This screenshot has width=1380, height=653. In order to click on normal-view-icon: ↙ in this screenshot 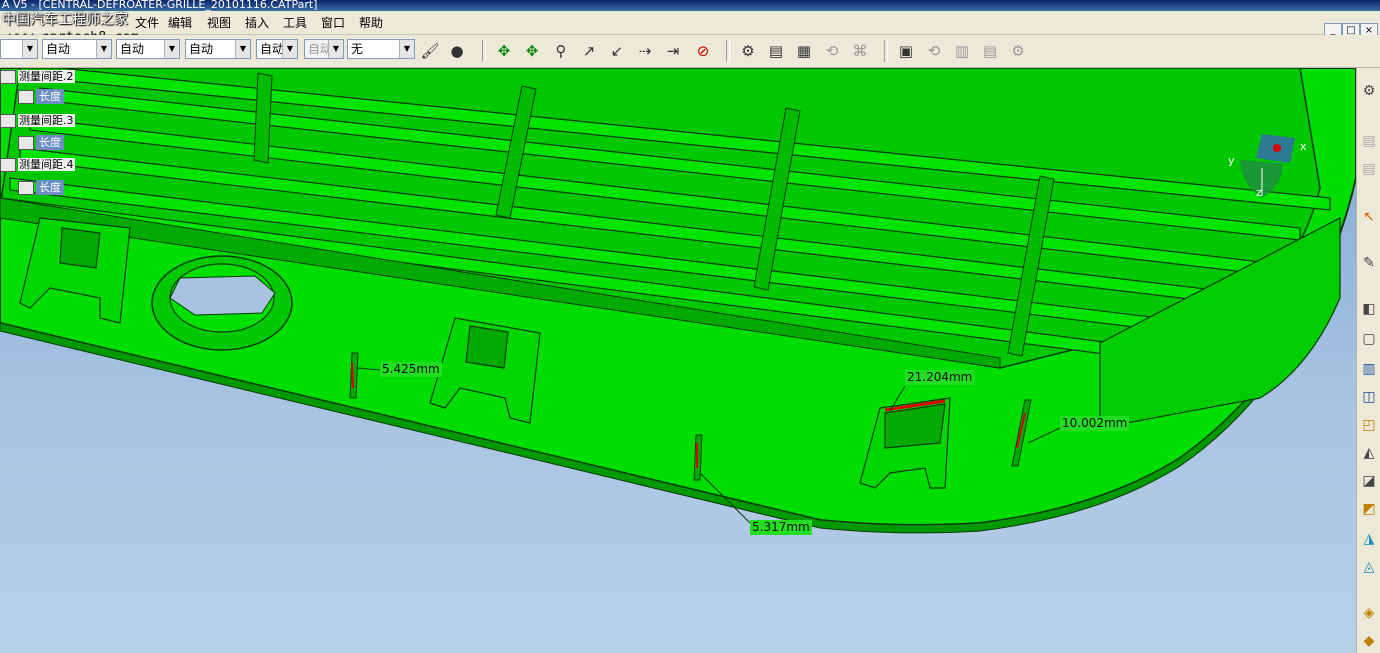, I will do `click(617, 51)`.